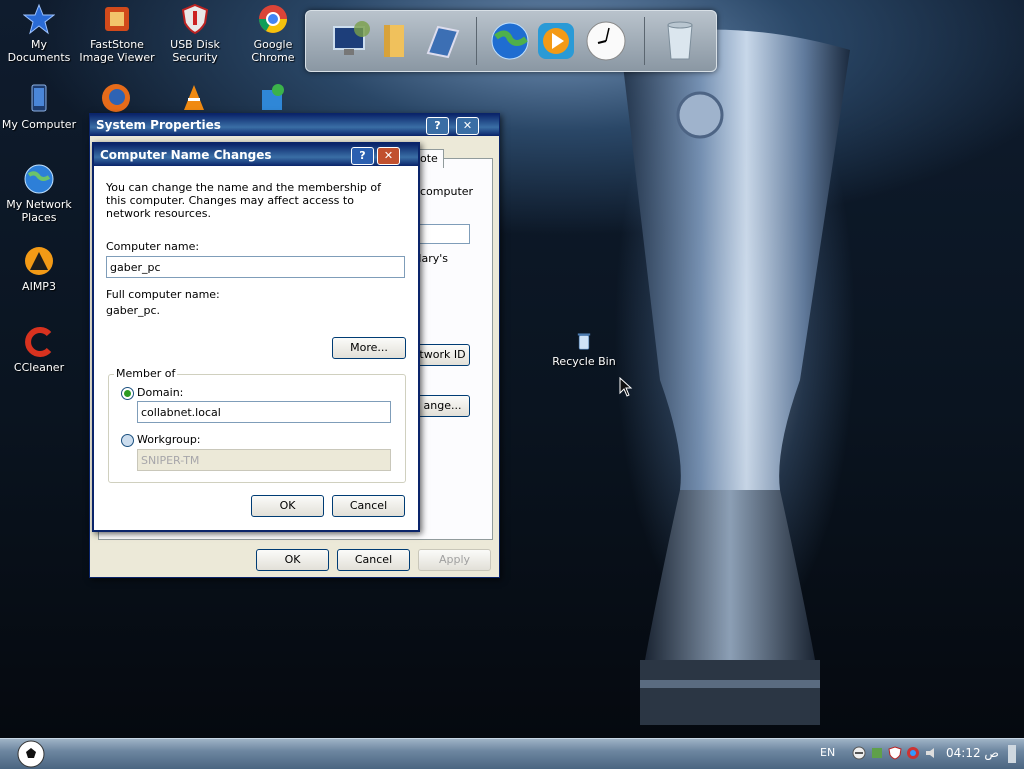  What do you see at coordinates (273, 51) in the screenshot?
I see `desktop-icon-label: Google Chrome` at bounding box center [273, 51].